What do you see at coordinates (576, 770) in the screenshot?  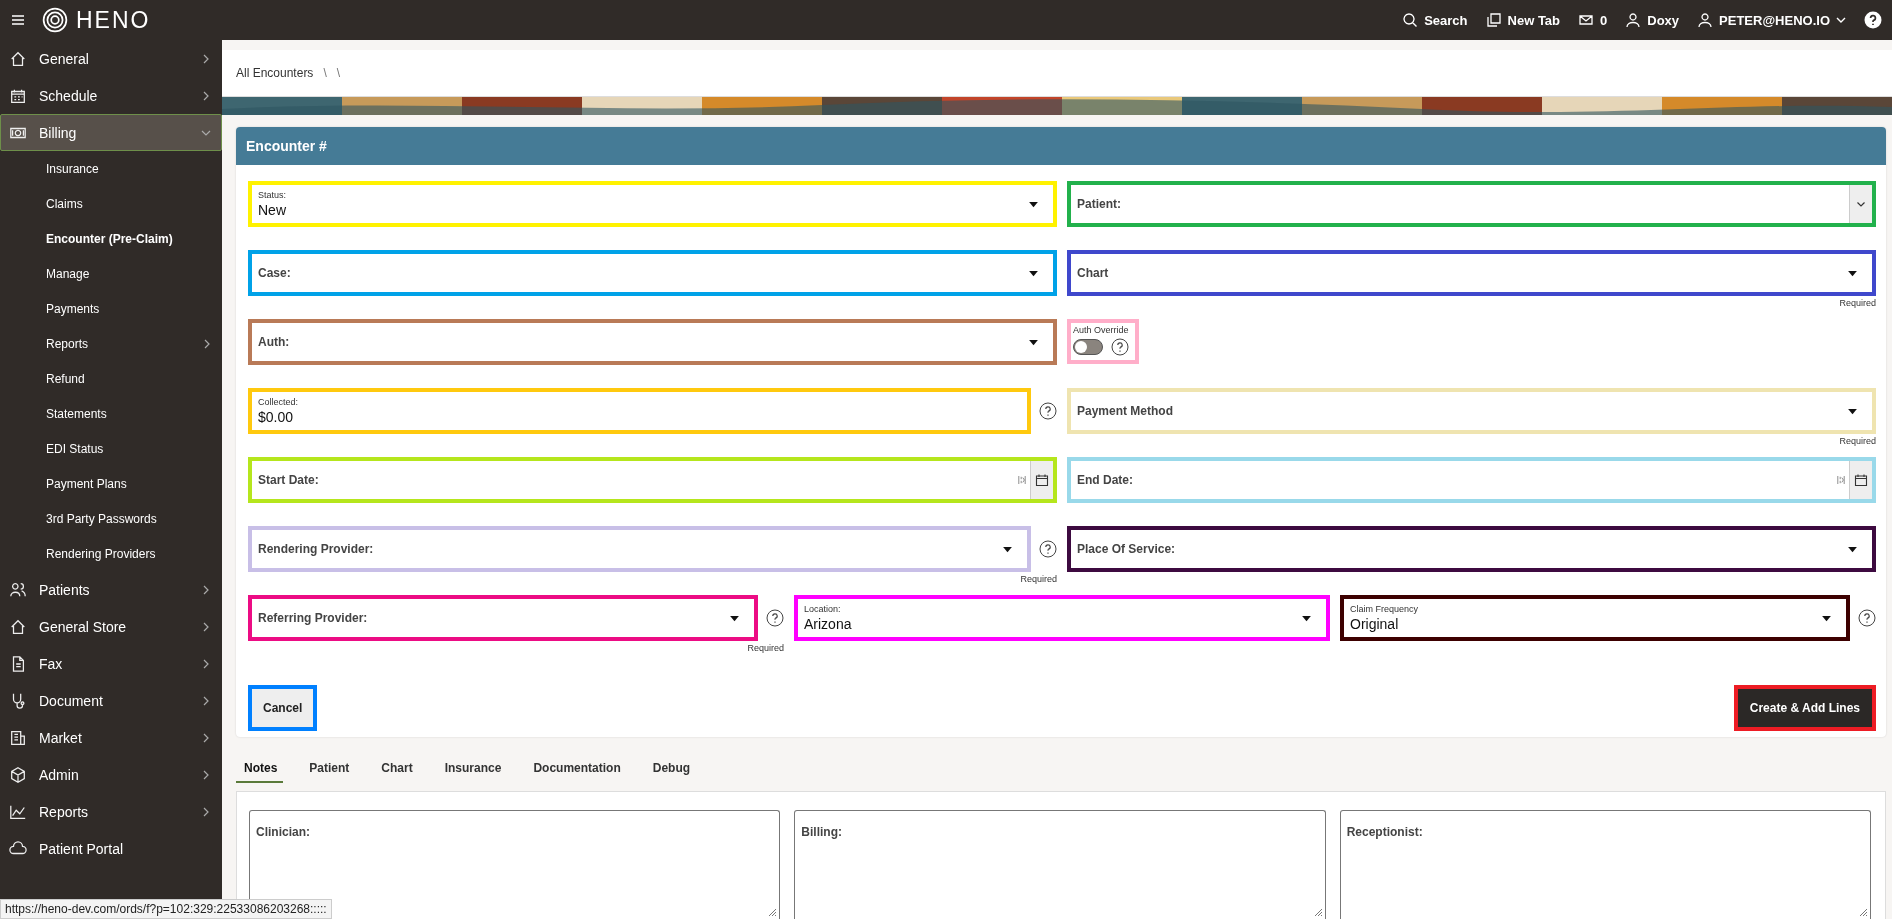 I see `tab: Documentation` at bounding box center [576, 770].